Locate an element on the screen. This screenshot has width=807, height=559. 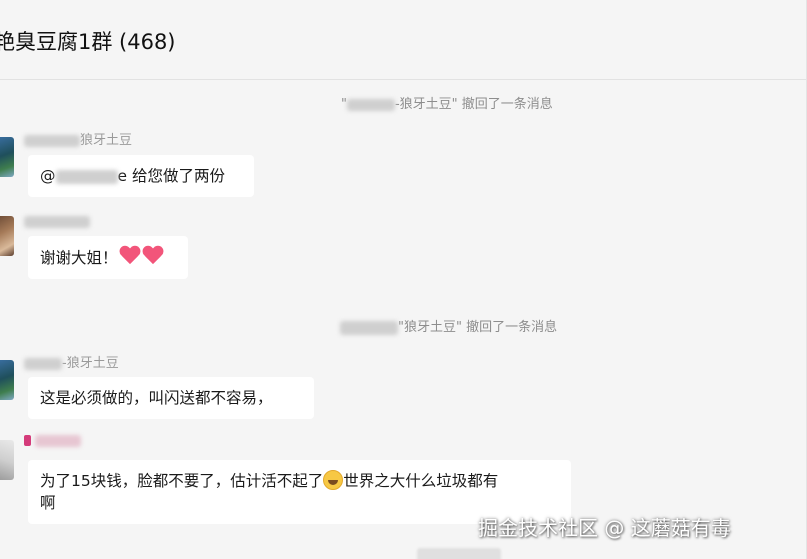
system-message: " -狼牙土豆" 撤回了一条消息 is located at coordinates (447, 102).